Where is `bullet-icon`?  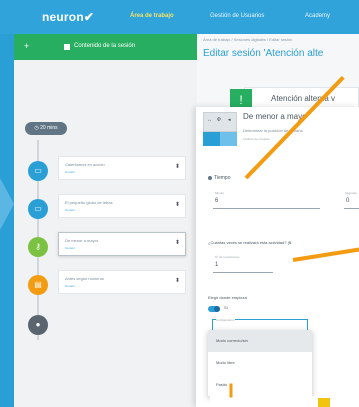 bullet-icon is located at coordinates (210, 178).